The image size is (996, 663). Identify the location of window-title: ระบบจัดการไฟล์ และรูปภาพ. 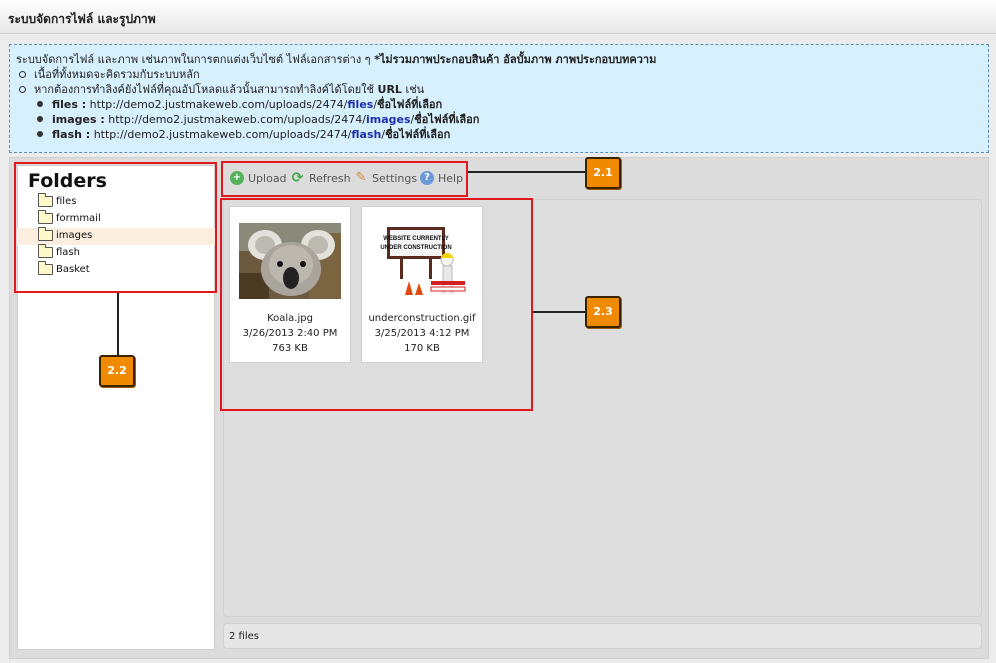
(82, 19).